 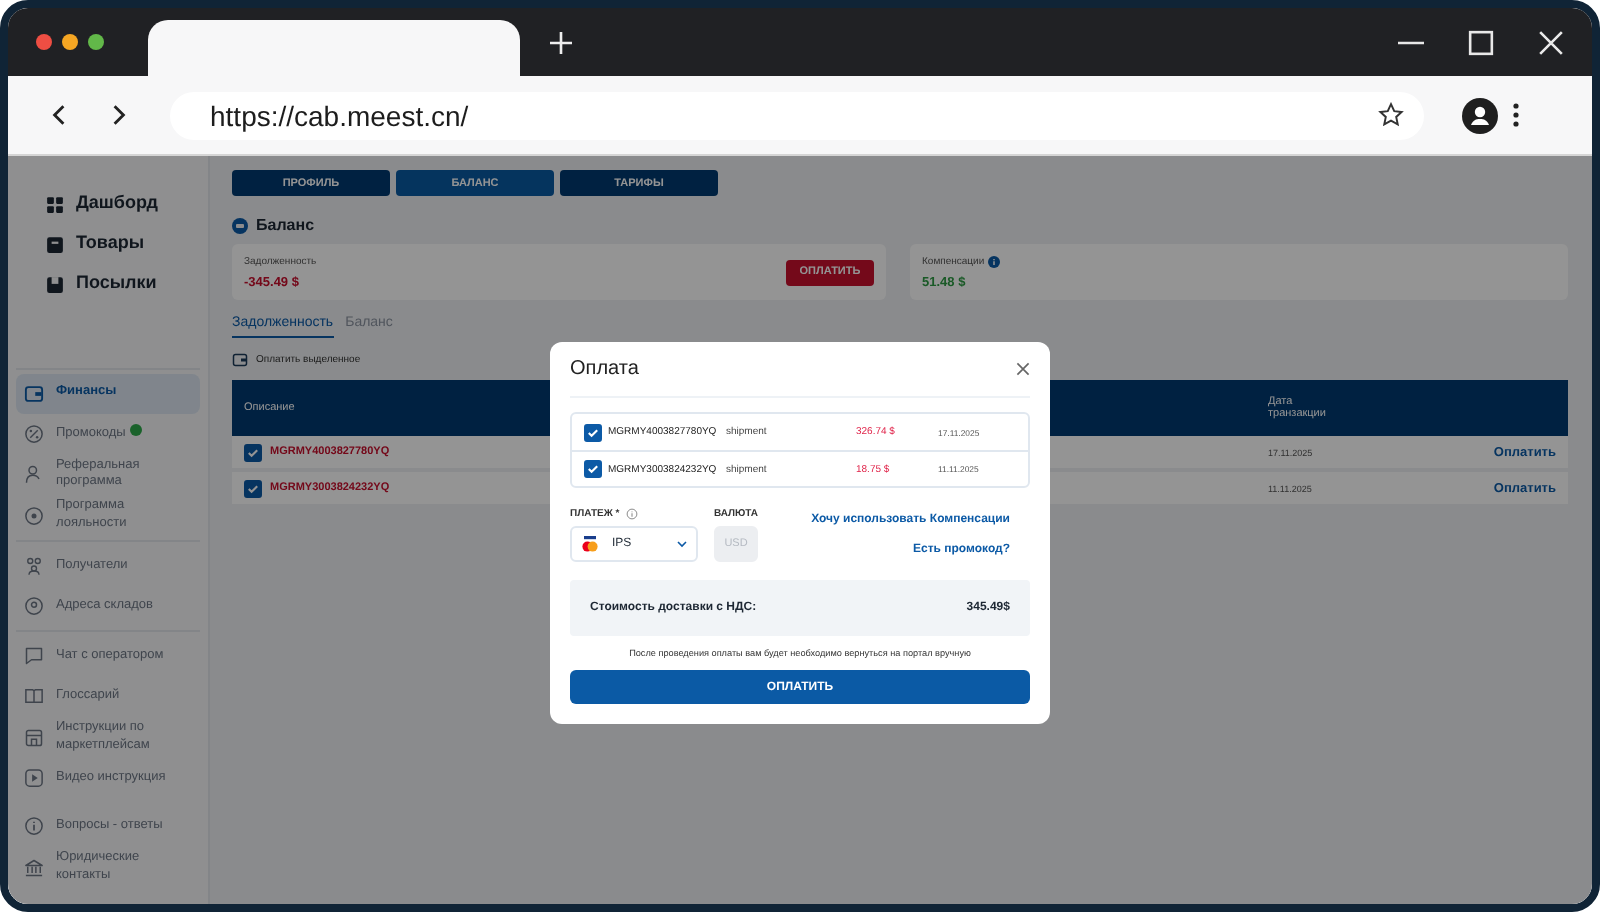 What do you see at coordinates (1023, 369) in the screenshot?
I see `close-icon` at bounding box center [1023, 369].